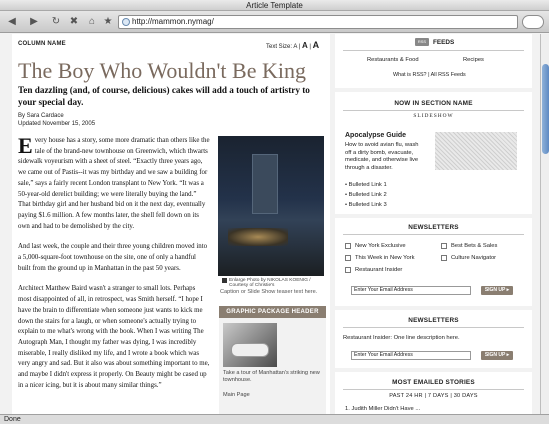 The image size is (549, 424). I want to click on vertical-scrollbar, so click(544, 224).